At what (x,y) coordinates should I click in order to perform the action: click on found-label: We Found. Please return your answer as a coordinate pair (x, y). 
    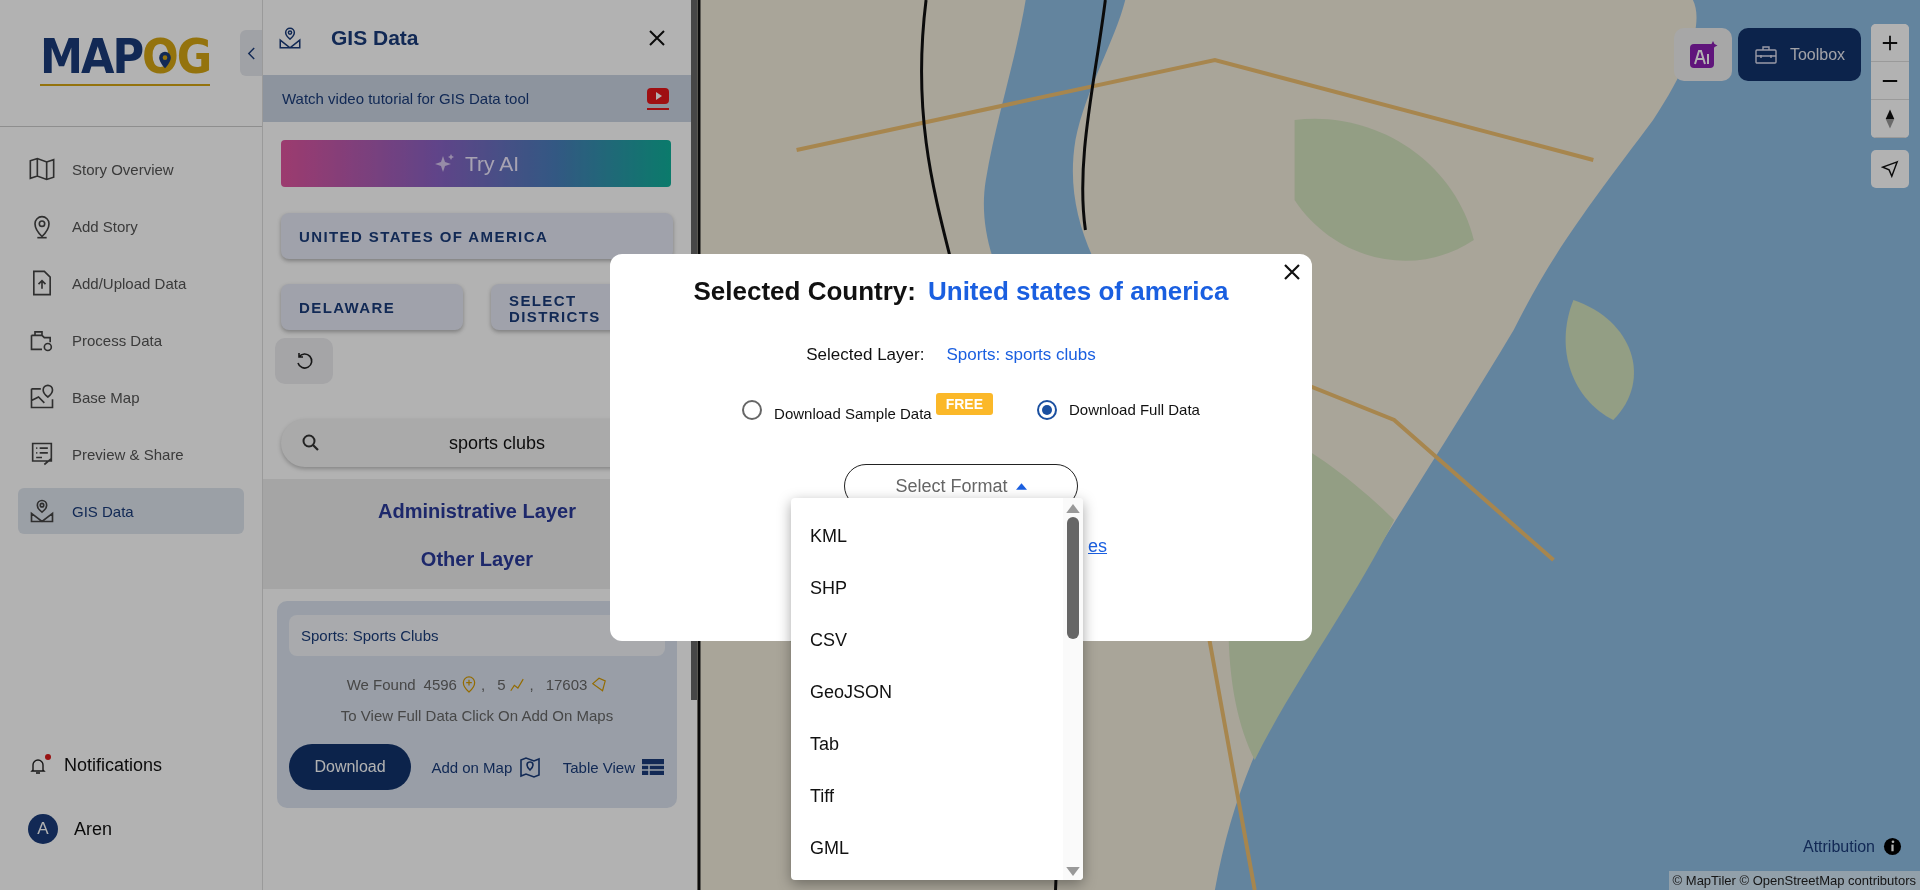
    Looking at the image, I should click on (381, 684).